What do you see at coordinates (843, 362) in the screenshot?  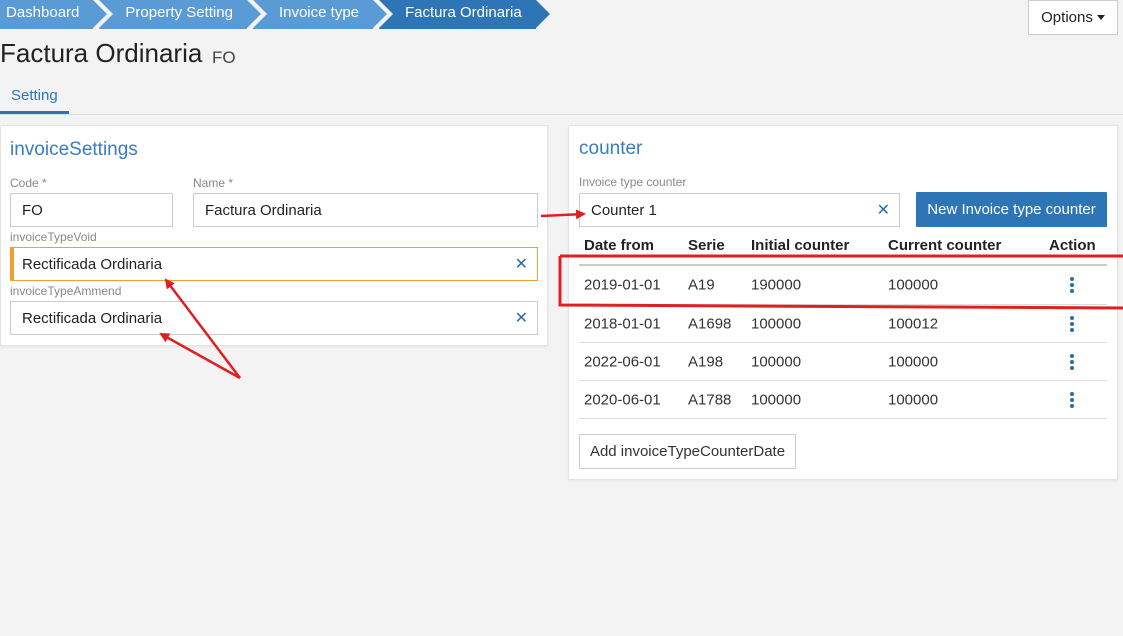 I see `table-row: 2022-06-01 A198 100000 100000` at bounding box center [843, 362].